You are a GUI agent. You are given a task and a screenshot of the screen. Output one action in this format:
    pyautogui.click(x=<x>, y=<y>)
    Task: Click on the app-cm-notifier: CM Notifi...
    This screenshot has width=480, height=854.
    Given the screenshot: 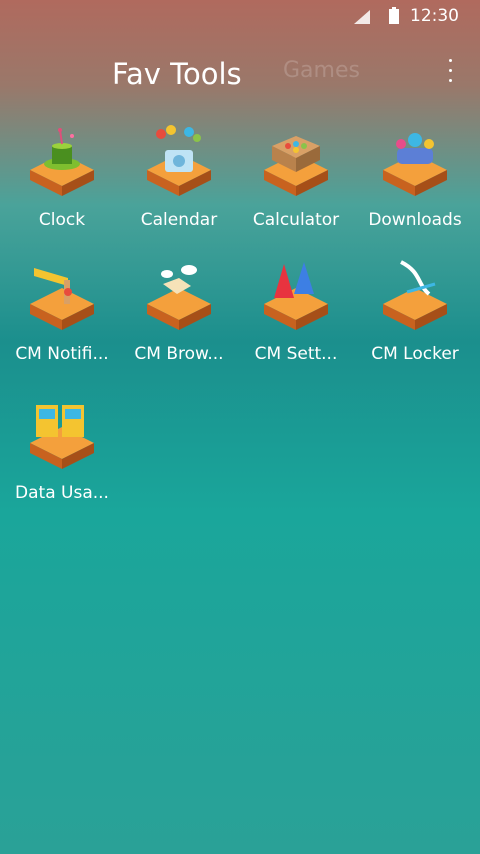 What is the action you would take?
    pyautogui.click(x=62, y=318)
    